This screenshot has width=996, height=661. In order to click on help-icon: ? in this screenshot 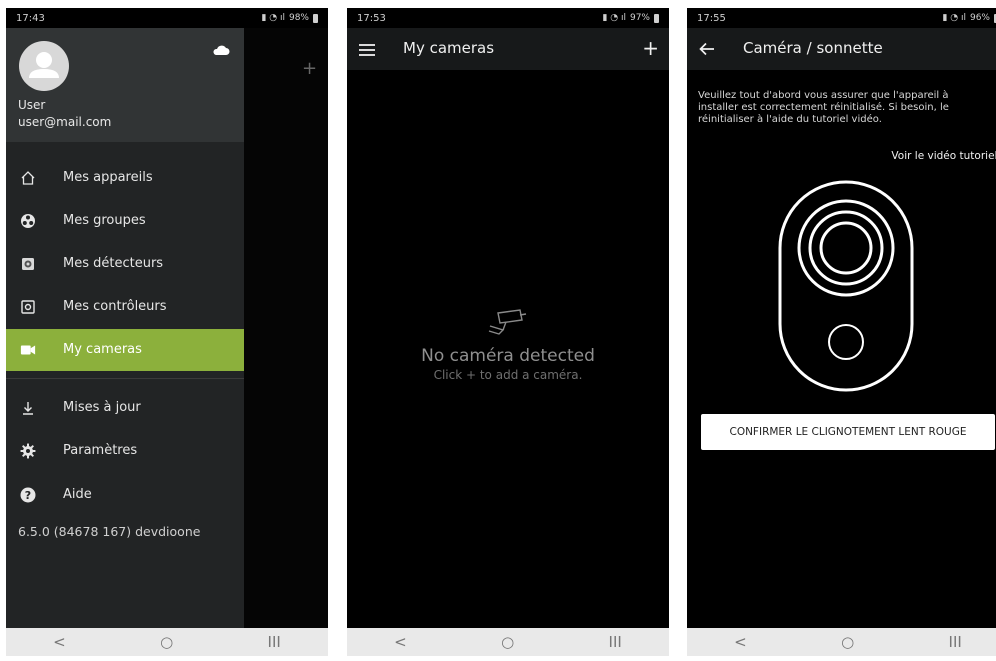, I will do `click(28, 495)`.